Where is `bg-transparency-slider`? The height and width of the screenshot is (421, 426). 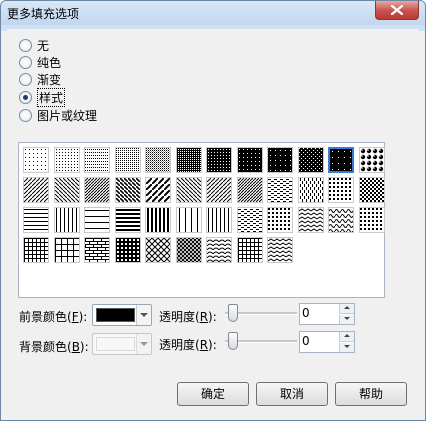 bg-transparency-slider is located at coordinates (261, 341).